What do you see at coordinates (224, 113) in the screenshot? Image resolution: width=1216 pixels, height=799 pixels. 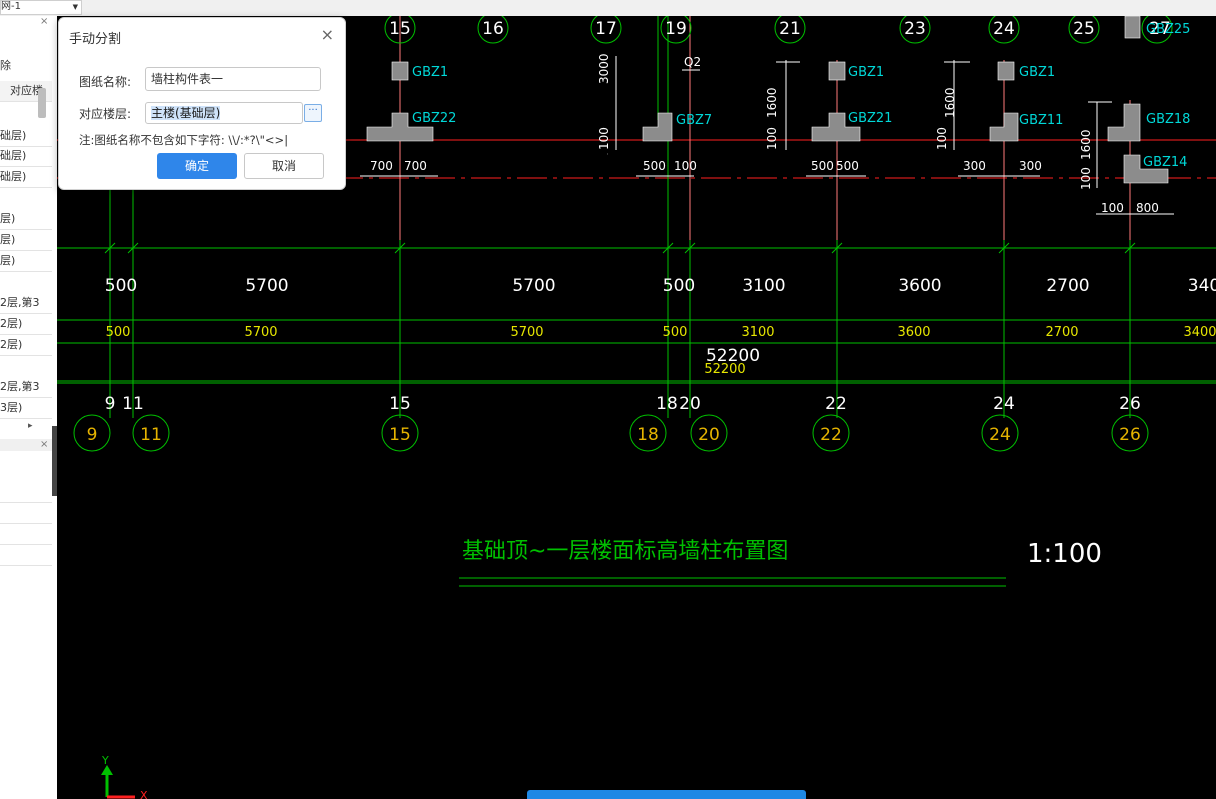 I see `floor-input: 主楼(基础层)` at bounding box center [224, 113].